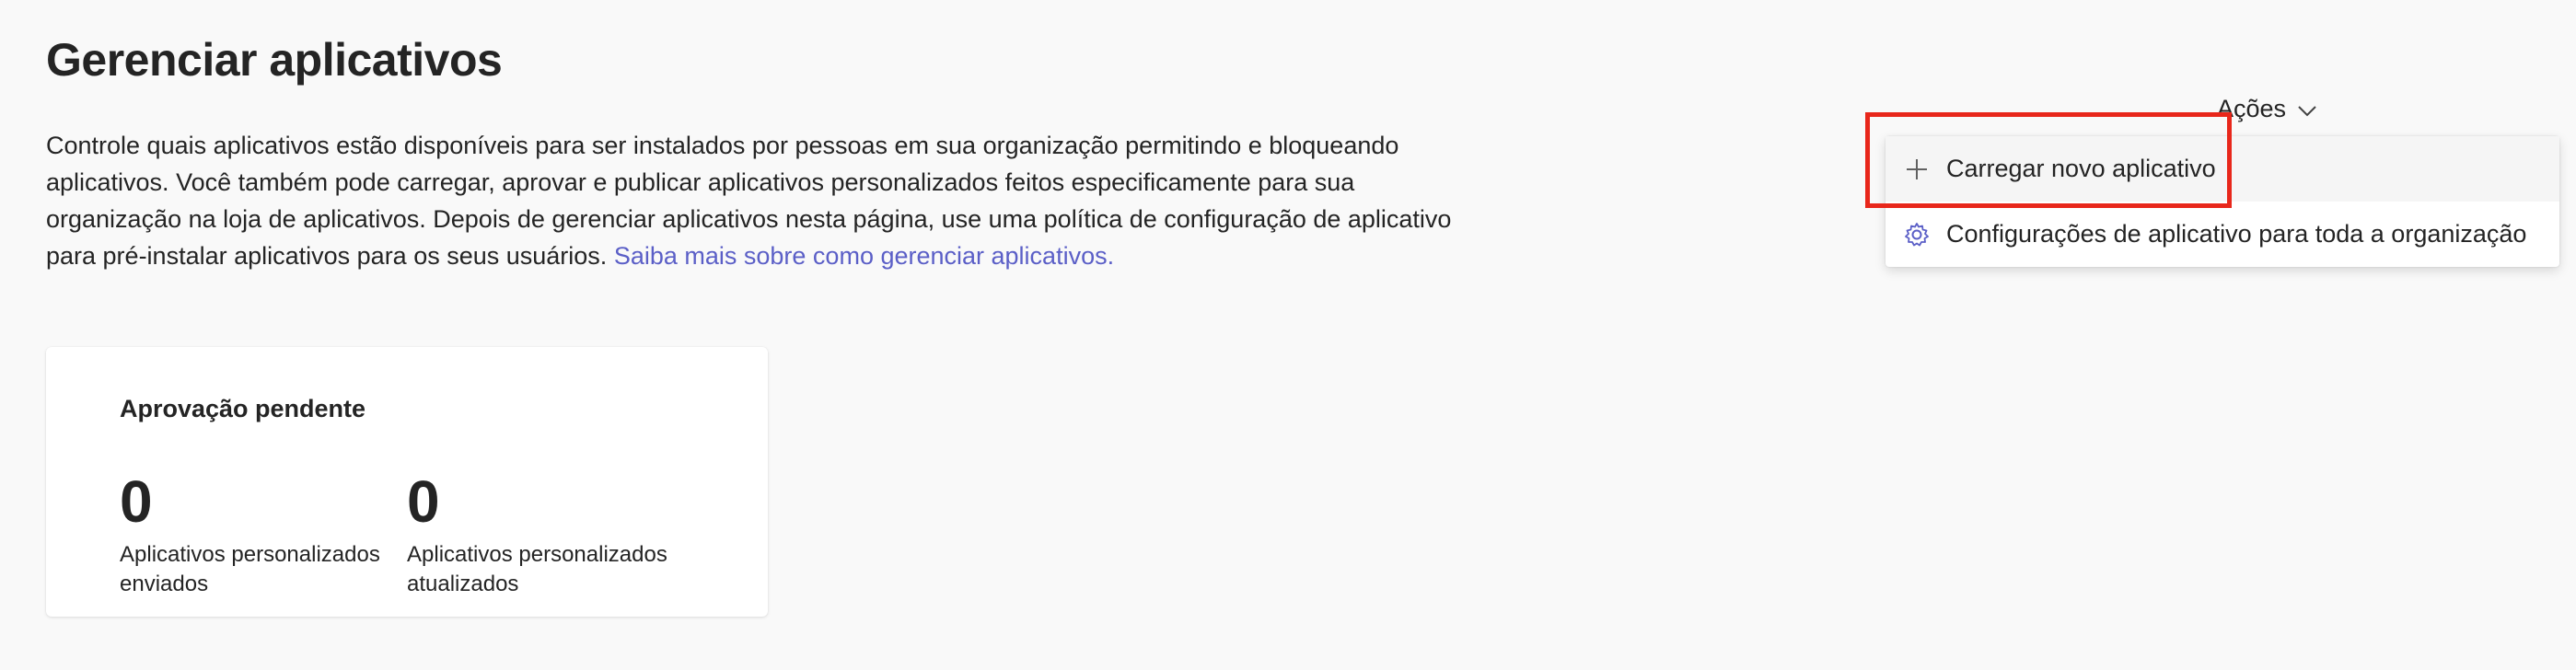 The image size is (2576, 670). I want to click on stat-label: Aplicativos personalizados atualizados, so click(537, 569).